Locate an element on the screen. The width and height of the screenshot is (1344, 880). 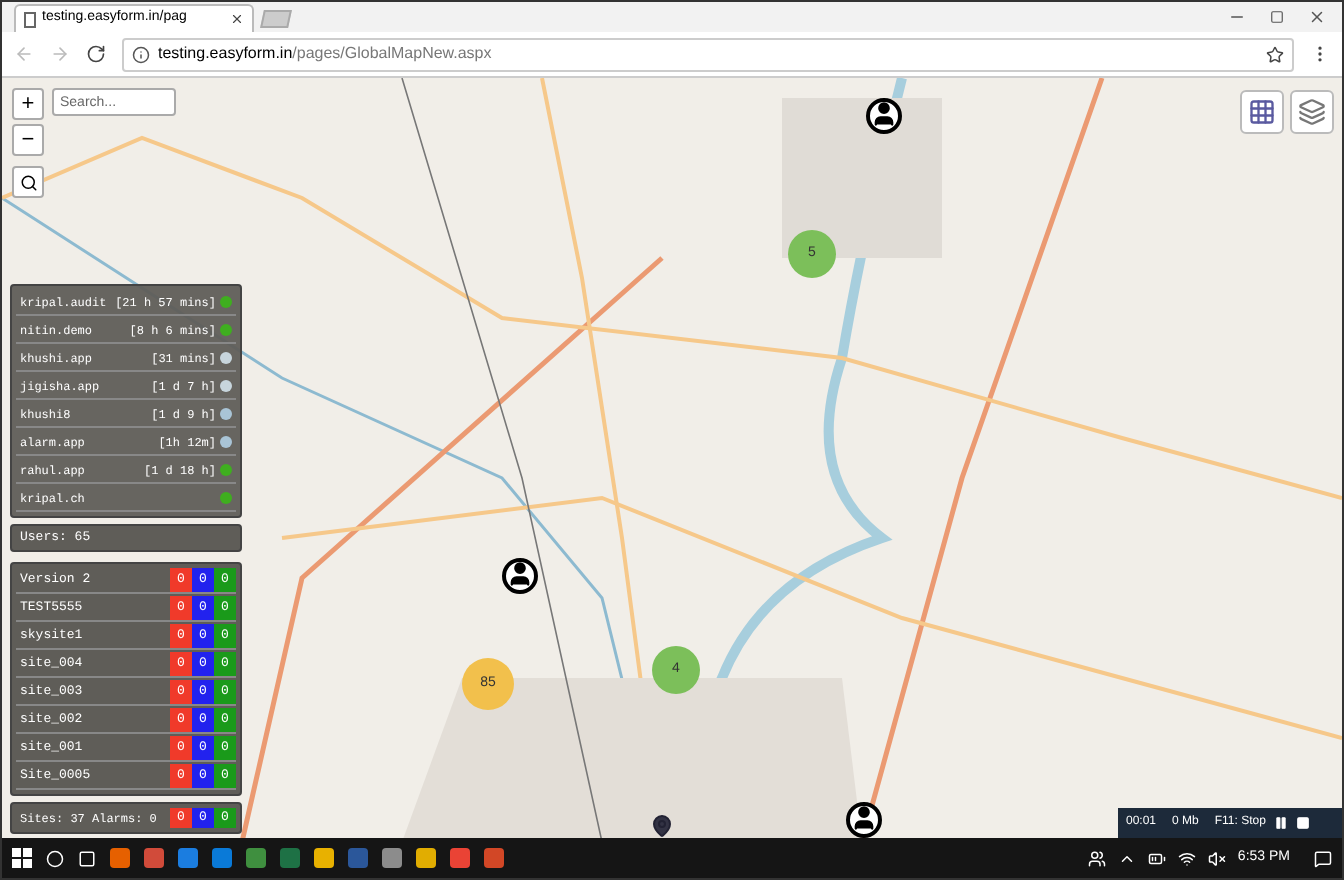
zoom-out-button: − is located at coordinates (28, 140).